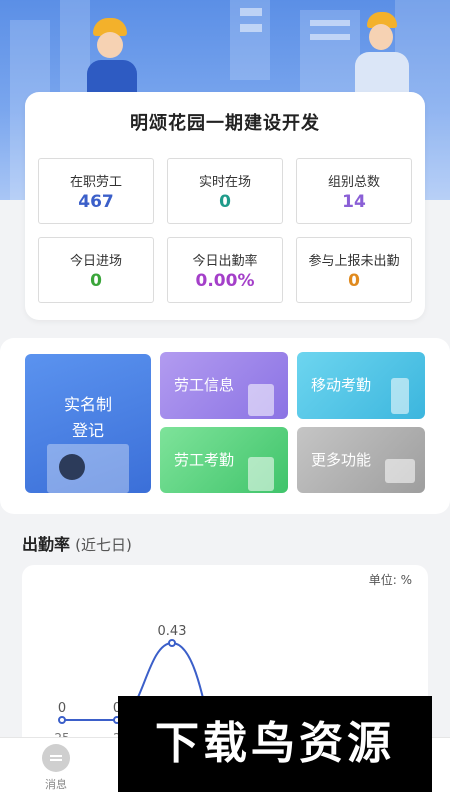 Image resolution: width=450 pixels, height=800 pixels. What do you see at coordinates (353, 182) in the screenshot?
I see `stat-label: 组别总数` at bounding box center [353, 182].